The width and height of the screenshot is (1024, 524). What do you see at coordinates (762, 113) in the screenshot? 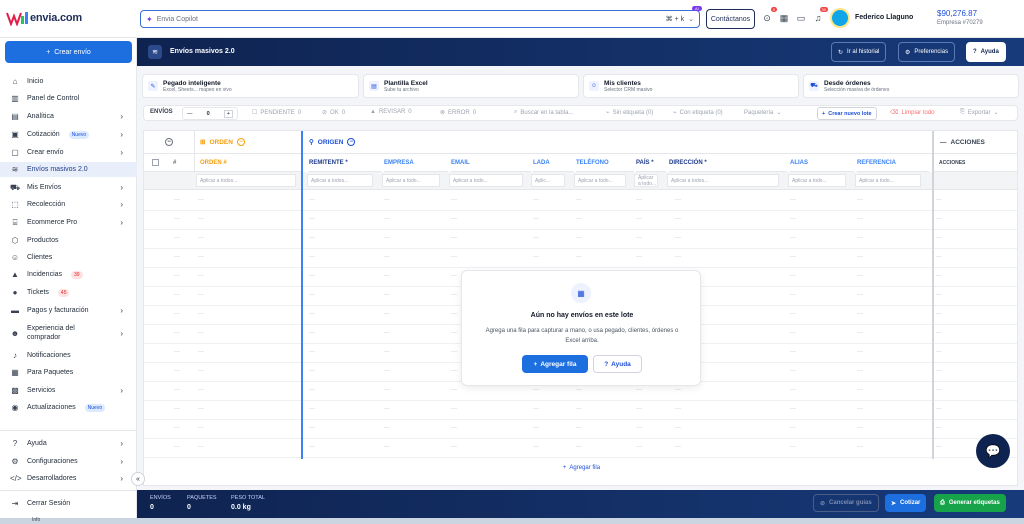
I see `carrier-dropdown: Paquetería ⌄` at bounding box center [762, 113].